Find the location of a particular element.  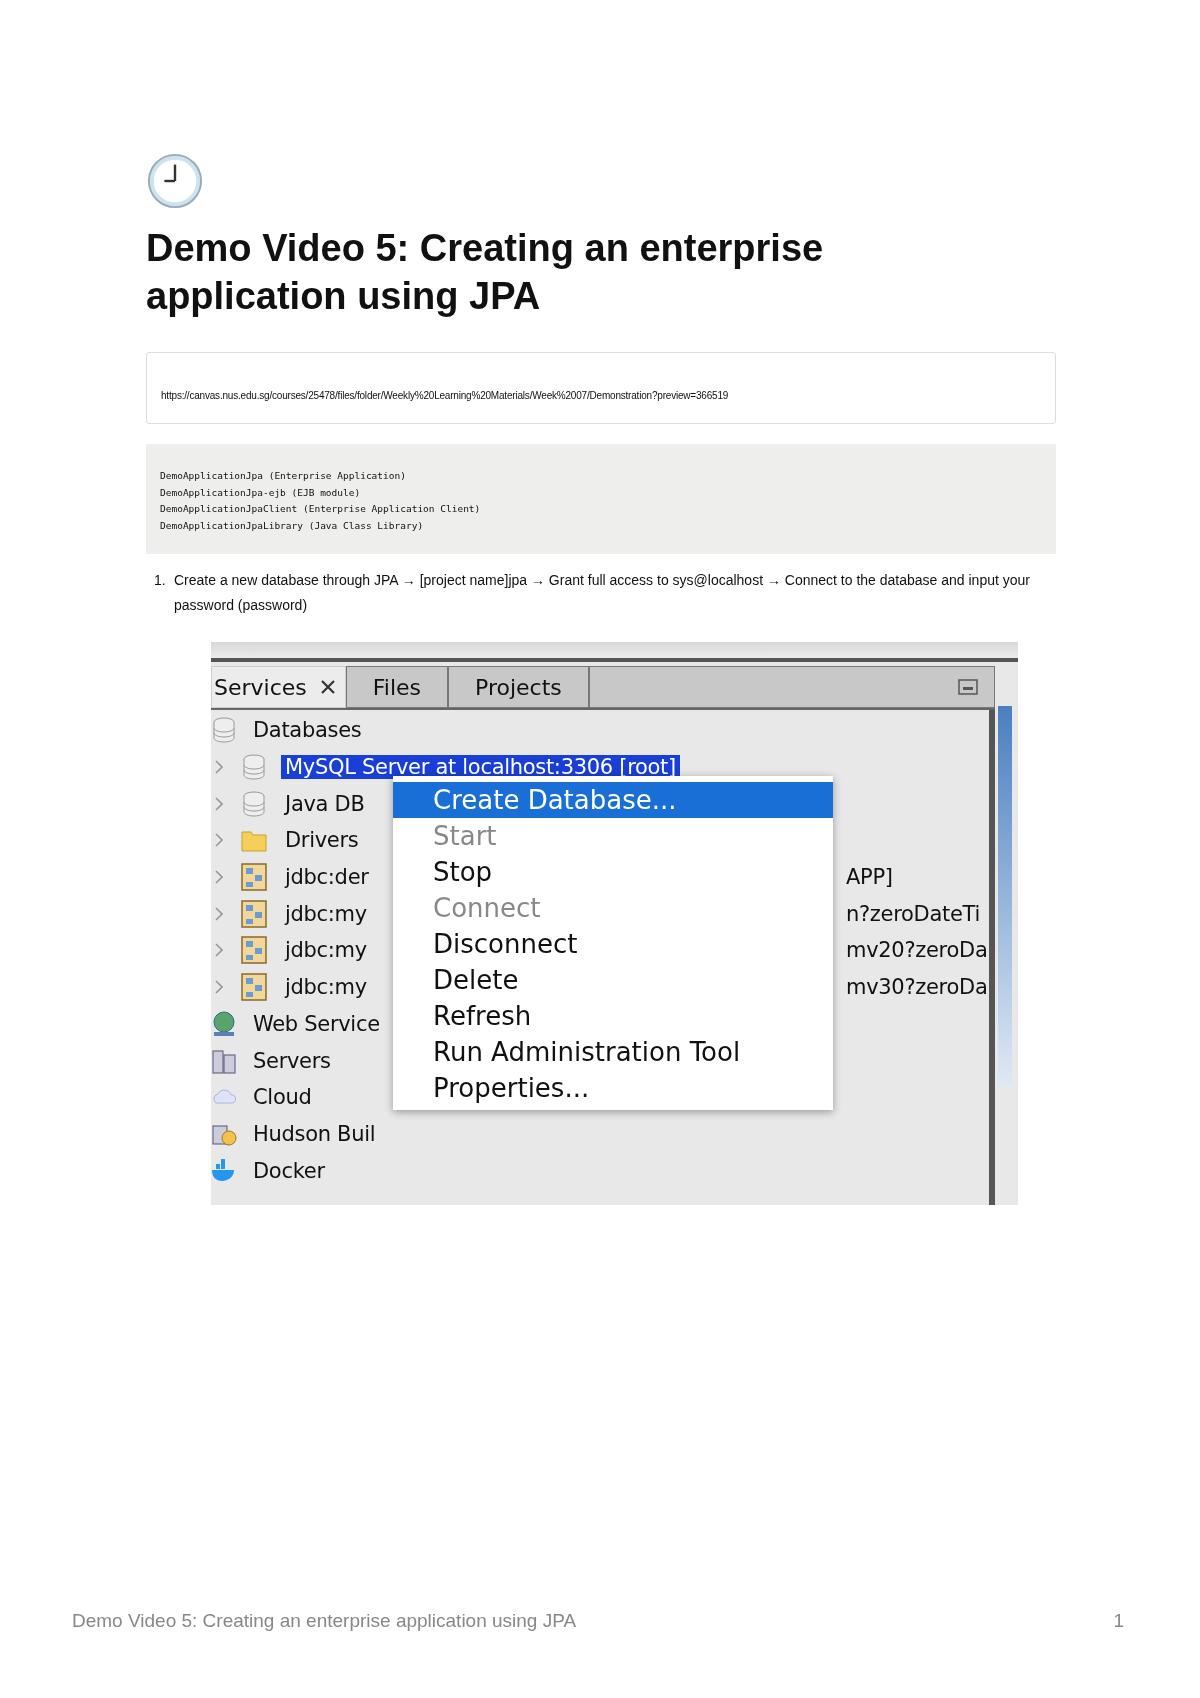

menu-item: Run Administration Tool is located at coordinates (613, 1052).